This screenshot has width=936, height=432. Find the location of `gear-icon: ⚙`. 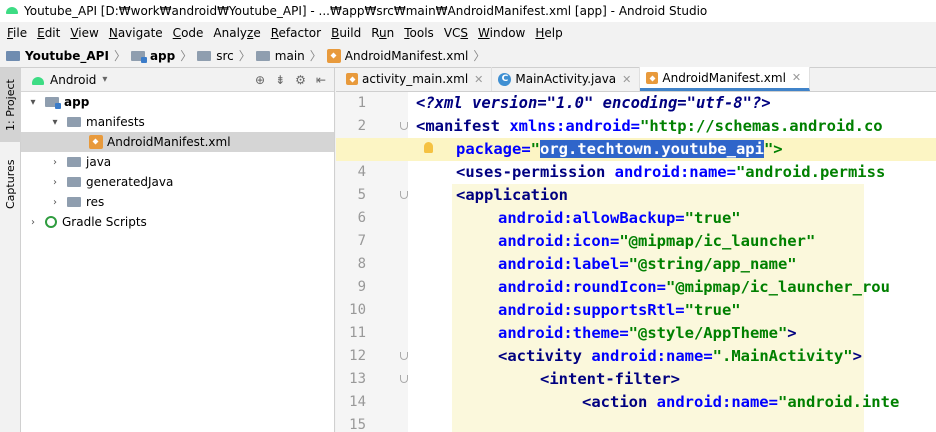

gear-icon: ⚙ is located at coordinates (300, 80).